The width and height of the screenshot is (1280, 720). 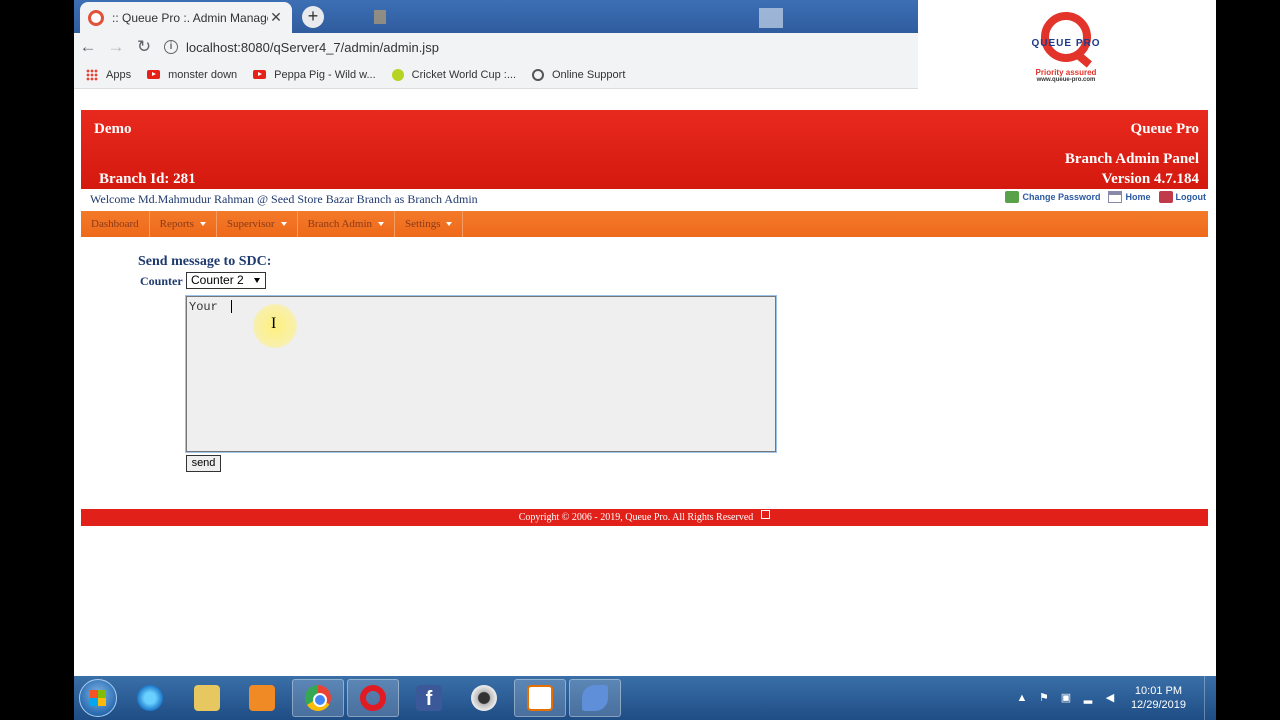 I want to click on taskbar-dolphin, so click(x=595, y=698).